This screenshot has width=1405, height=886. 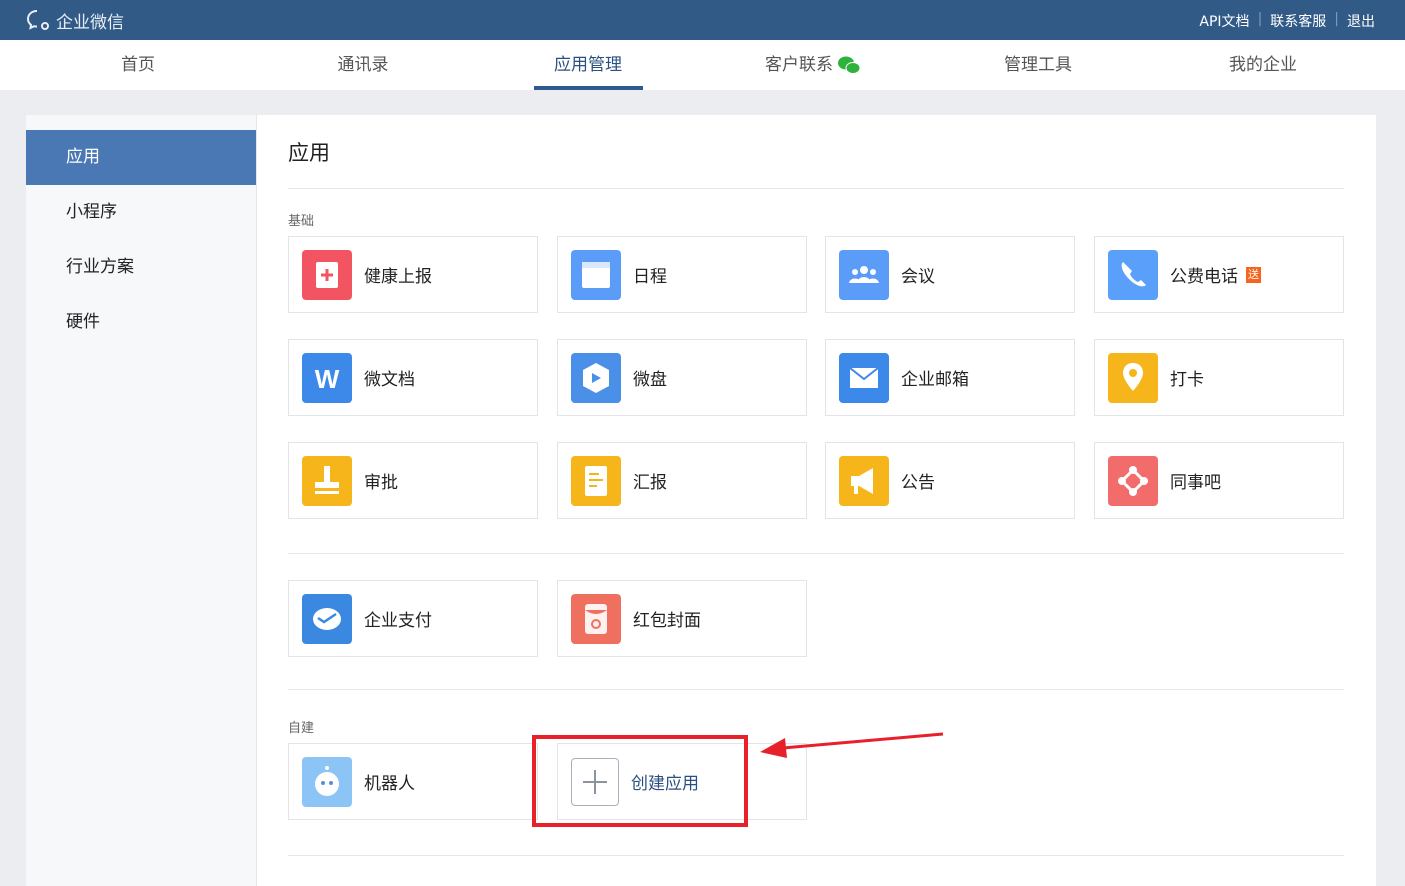 I want to click on tab-label: 我的企业, so click(x=1263, y=65).